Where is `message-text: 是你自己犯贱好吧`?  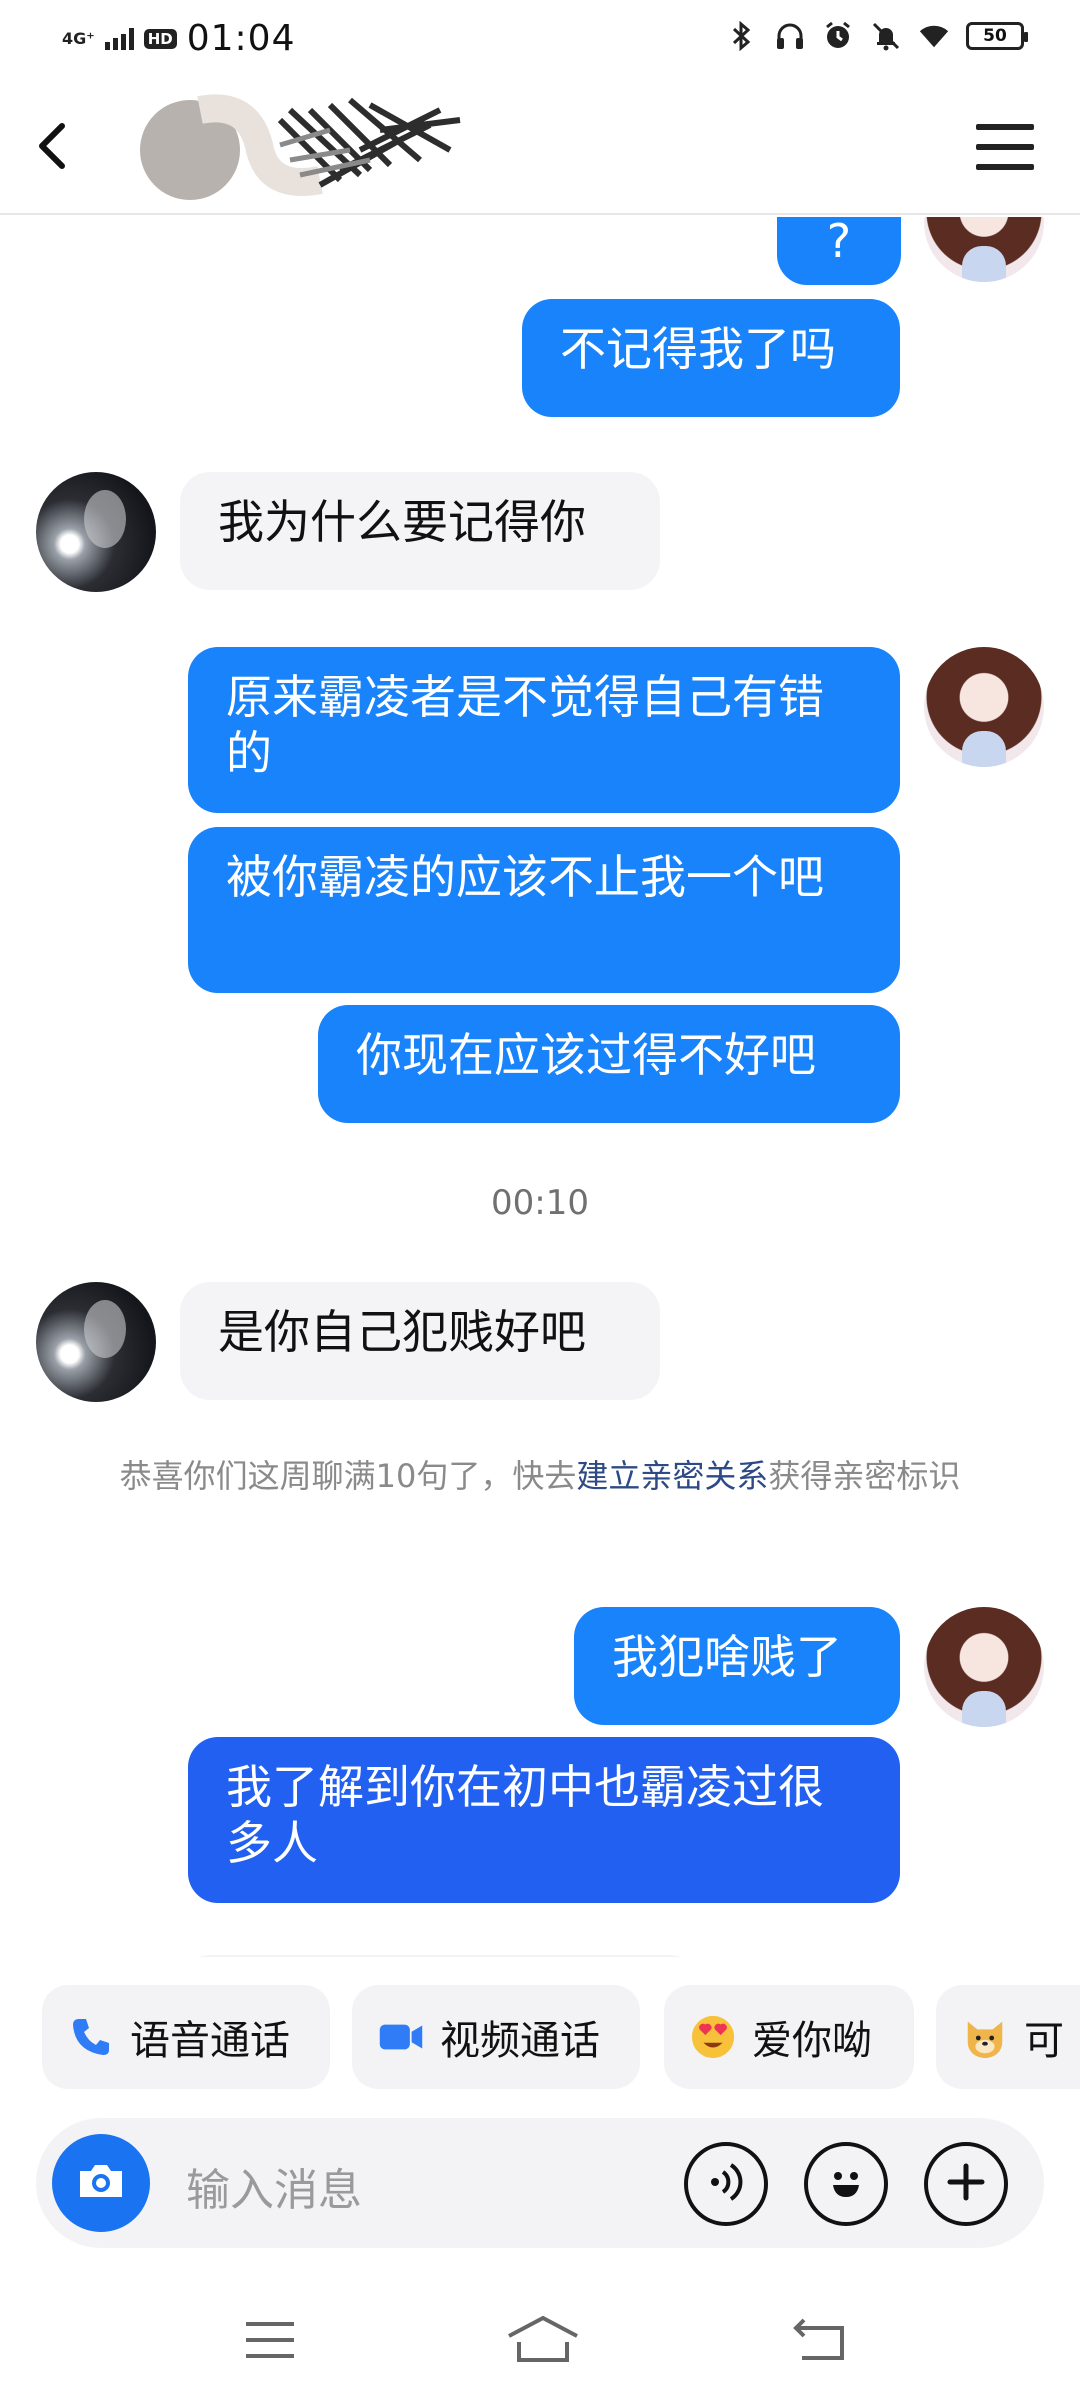
message-text: 是你自己犯贱好吧 is located at coordinates (402, 1332).